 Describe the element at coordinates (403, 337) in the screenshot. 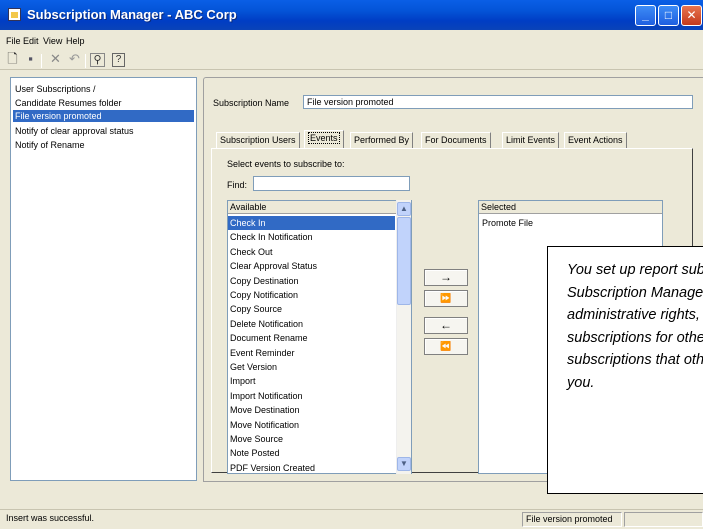

I see `available-scrollbar: ▲ ▼` at that location.